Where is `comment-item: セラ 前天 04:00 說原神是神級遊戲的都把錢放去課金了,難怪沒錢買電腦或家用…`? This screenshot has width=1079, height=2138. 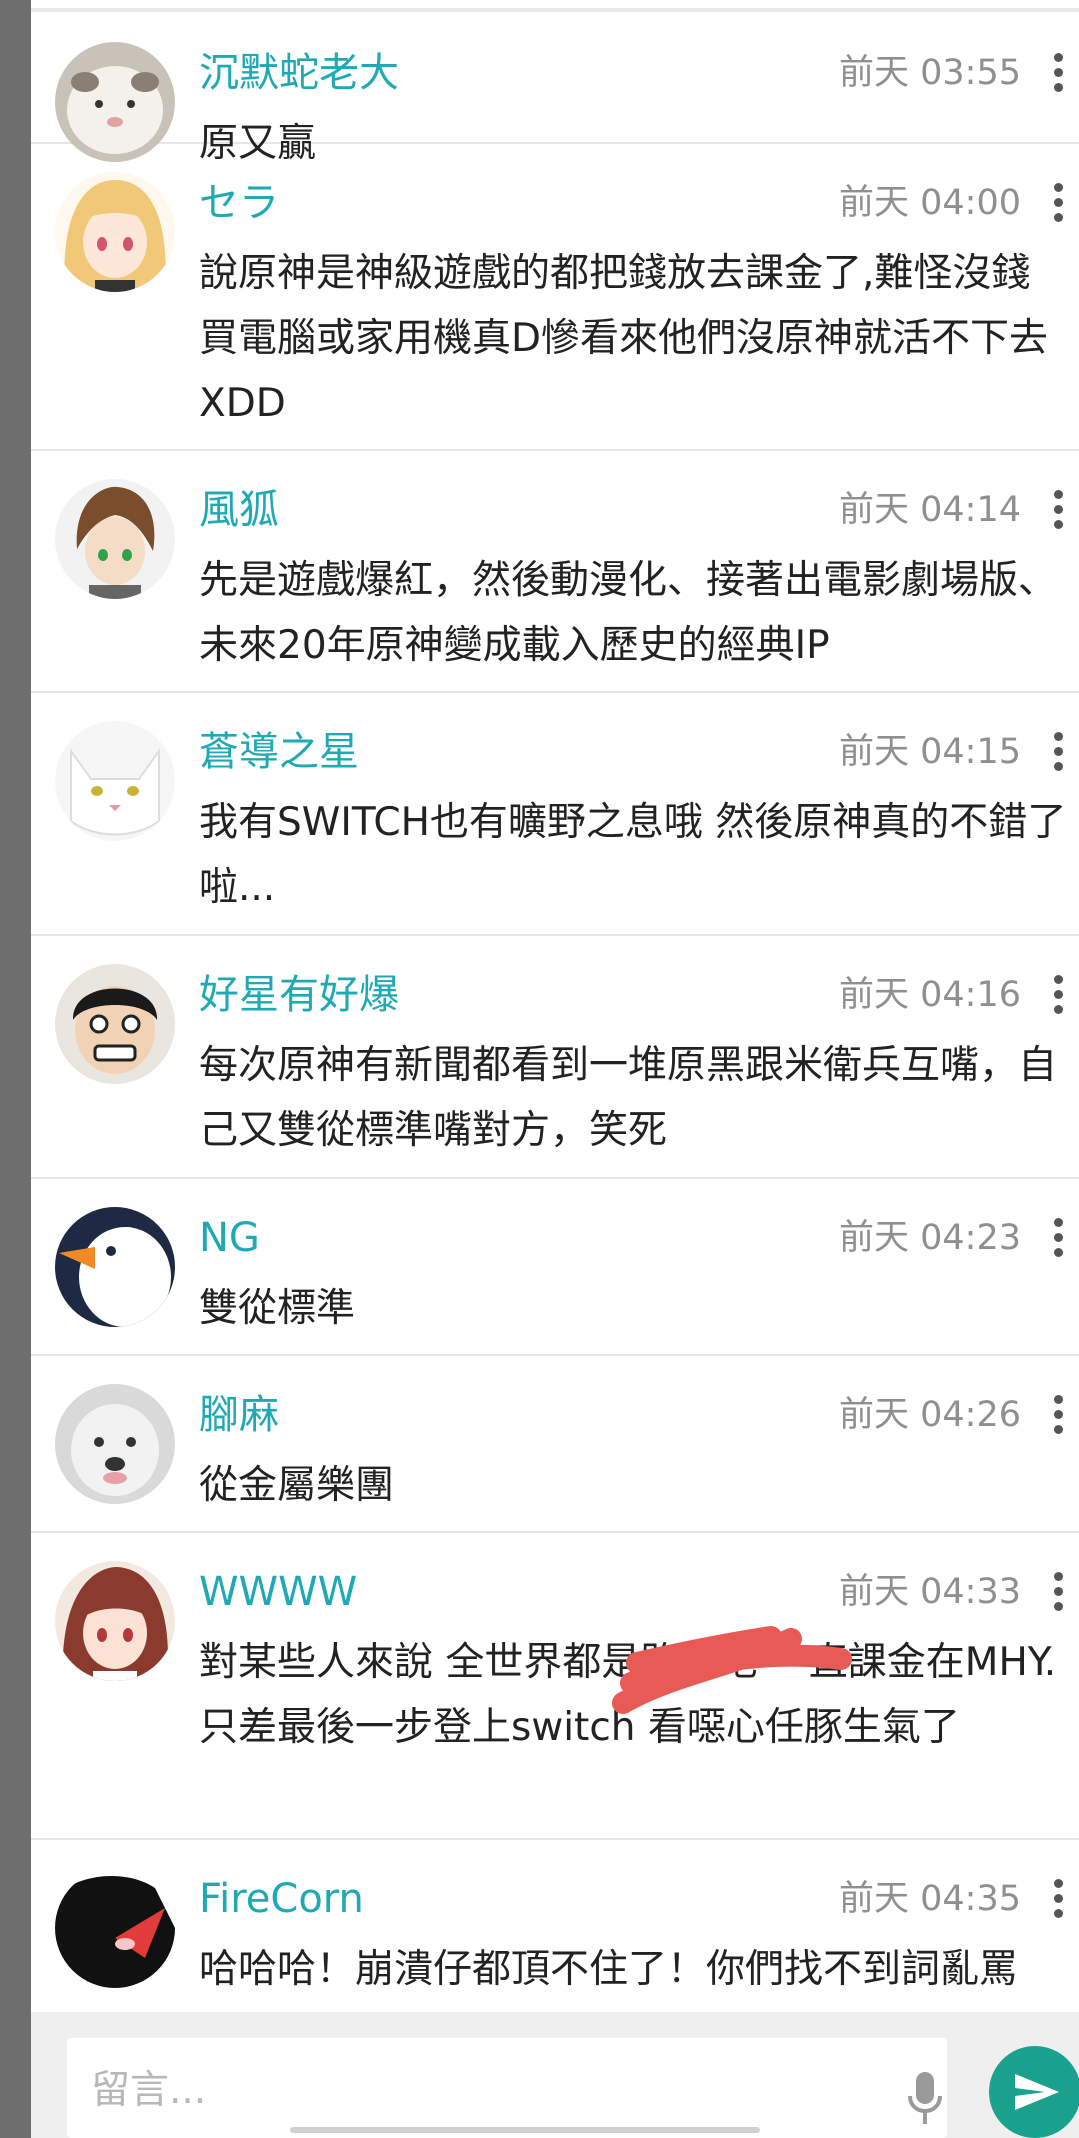
comment-item: セラ 前天 04:00 說原神是神級遊戲的都把錢放去課金了,難怪沒錢買電腦或家用… is located at coordinates (555, 297).